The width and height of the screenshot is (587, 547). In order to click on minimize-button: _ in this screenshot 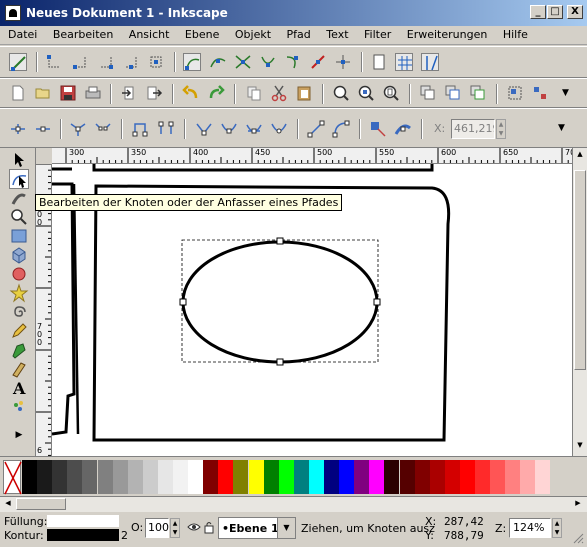, I will do `click(538, 12)`.